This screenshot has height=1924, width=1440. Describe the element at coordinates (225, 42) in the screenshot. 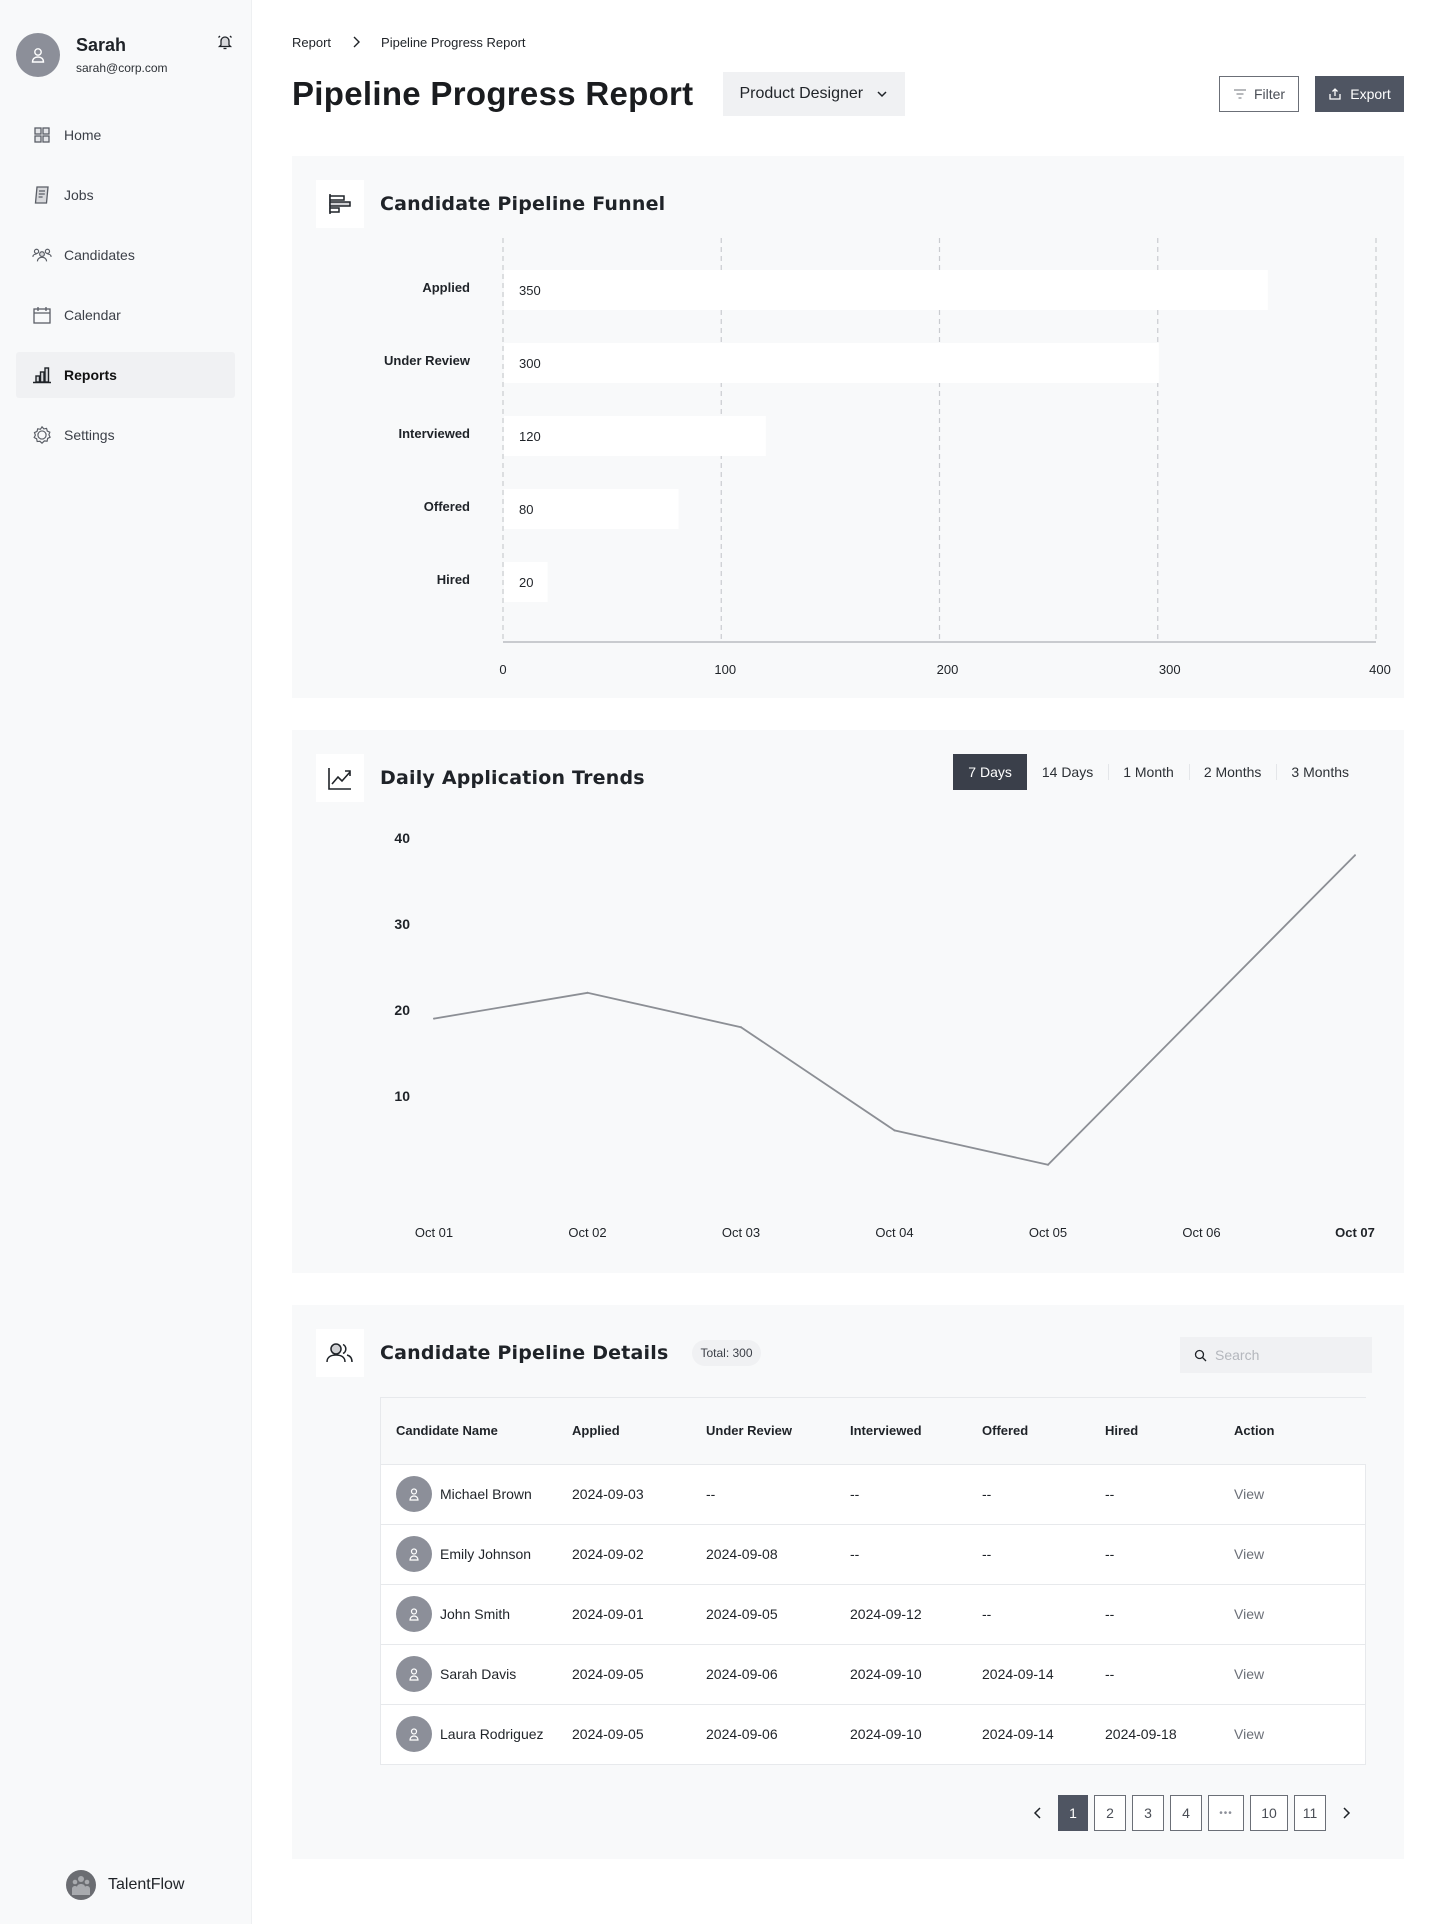

I see `notification-bell-icon` at that location.